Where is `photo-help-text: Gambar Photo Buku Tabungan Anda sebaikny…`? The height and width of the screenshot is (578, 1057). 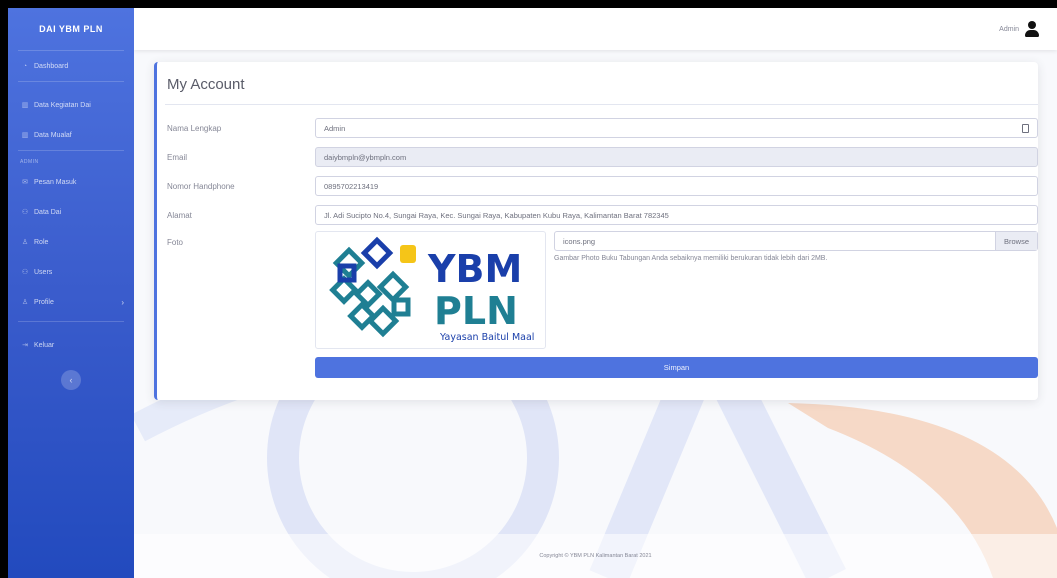 photo-help-text: Gambar Photo Buku Tabungan Anda sebaikny… is located at coordinates (691, 258).